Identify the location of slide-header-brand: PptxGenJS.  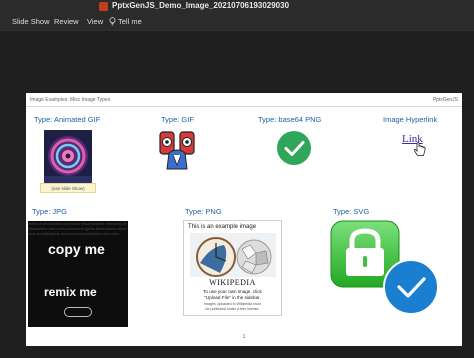
(445, 100).